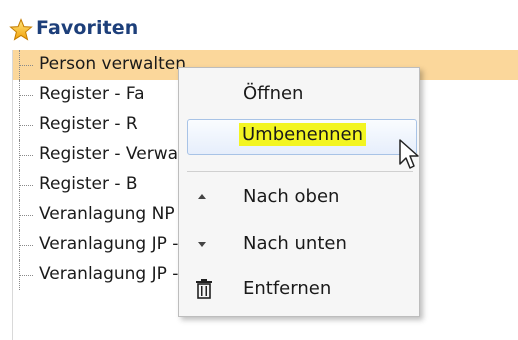  What do you see at coordinates (409, 154) in the screenshot?
I see `mouse-pointer-icon` at bounding box center [409, 154].